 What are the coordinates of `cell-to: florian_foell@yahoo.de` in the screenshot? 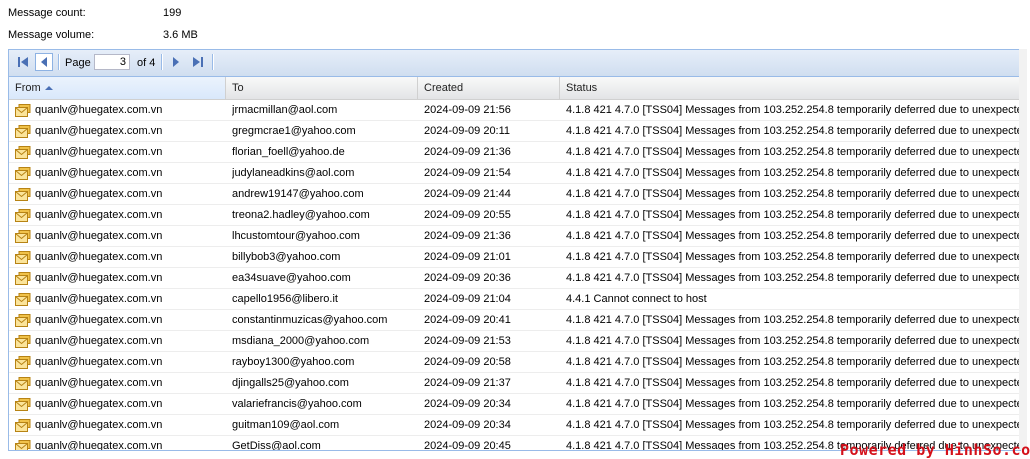 It's located at (288, 152).